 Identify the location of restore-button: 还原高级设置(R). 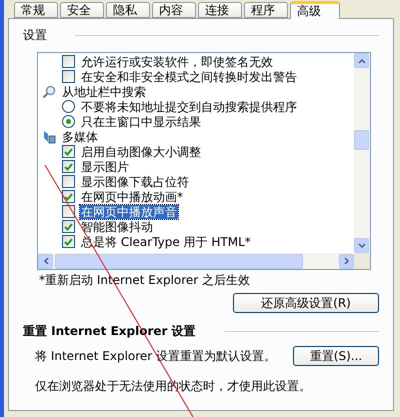
(306, 303).